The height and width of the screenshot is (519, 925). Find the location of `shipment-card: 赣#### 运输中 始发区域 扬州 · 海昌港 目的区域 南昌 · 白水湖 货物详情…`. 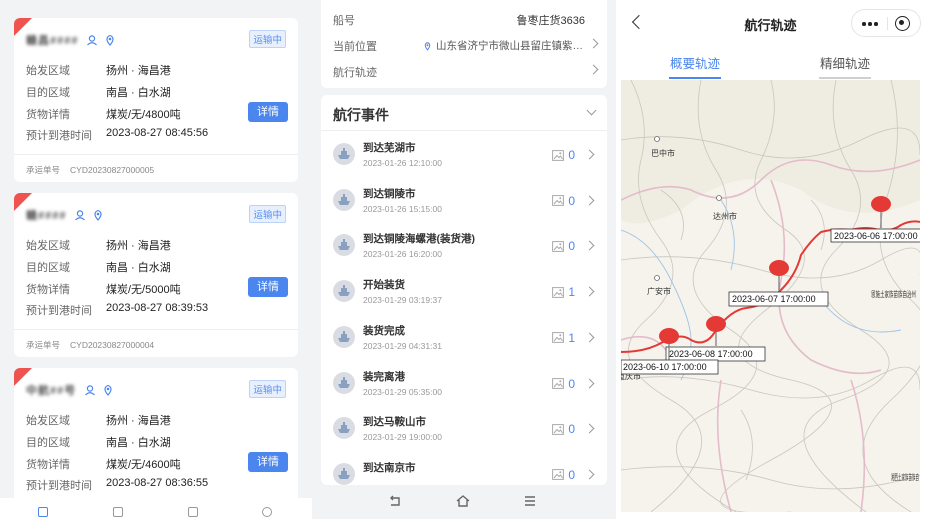

shipment-card: 赣#### 运输中 始发区域 扬州 · 海昌港 目的区域 南昌 · 白水湖 货物详情… is located at coordinates (156, 275).